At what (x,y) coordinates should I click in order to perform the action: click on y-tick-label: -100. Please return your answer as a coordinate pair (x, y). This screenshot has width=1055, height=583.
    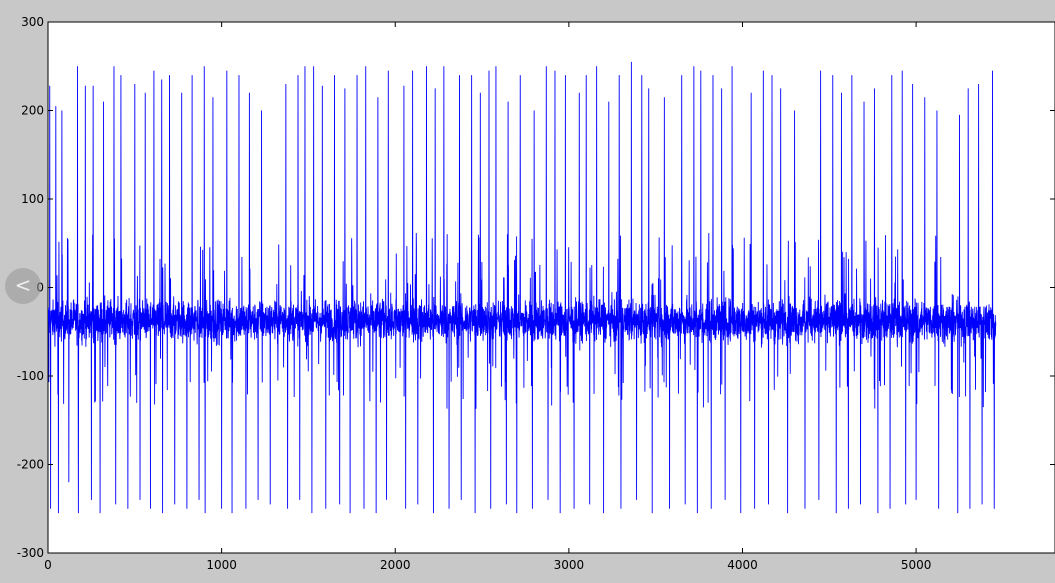
    Looking at the image, I should click on (30, 376).